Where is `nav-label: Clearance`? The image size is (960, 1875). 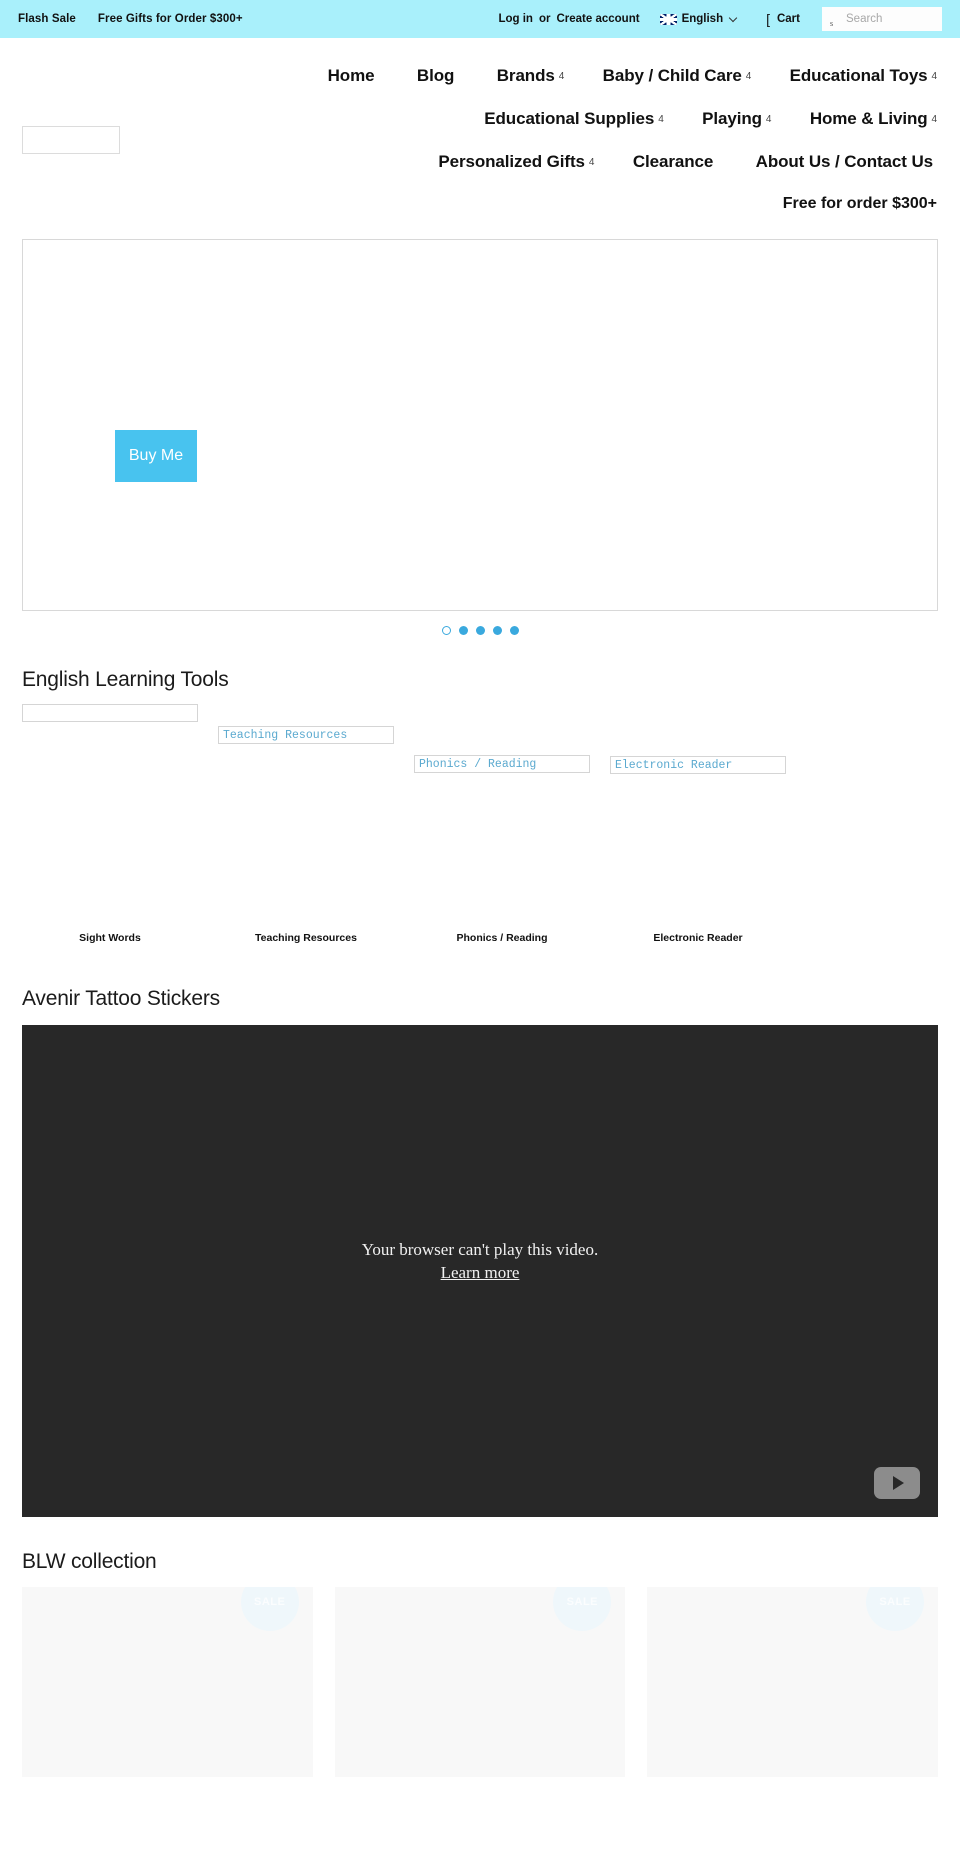
nav-label: Clearance is located at coordinates (673, 161).